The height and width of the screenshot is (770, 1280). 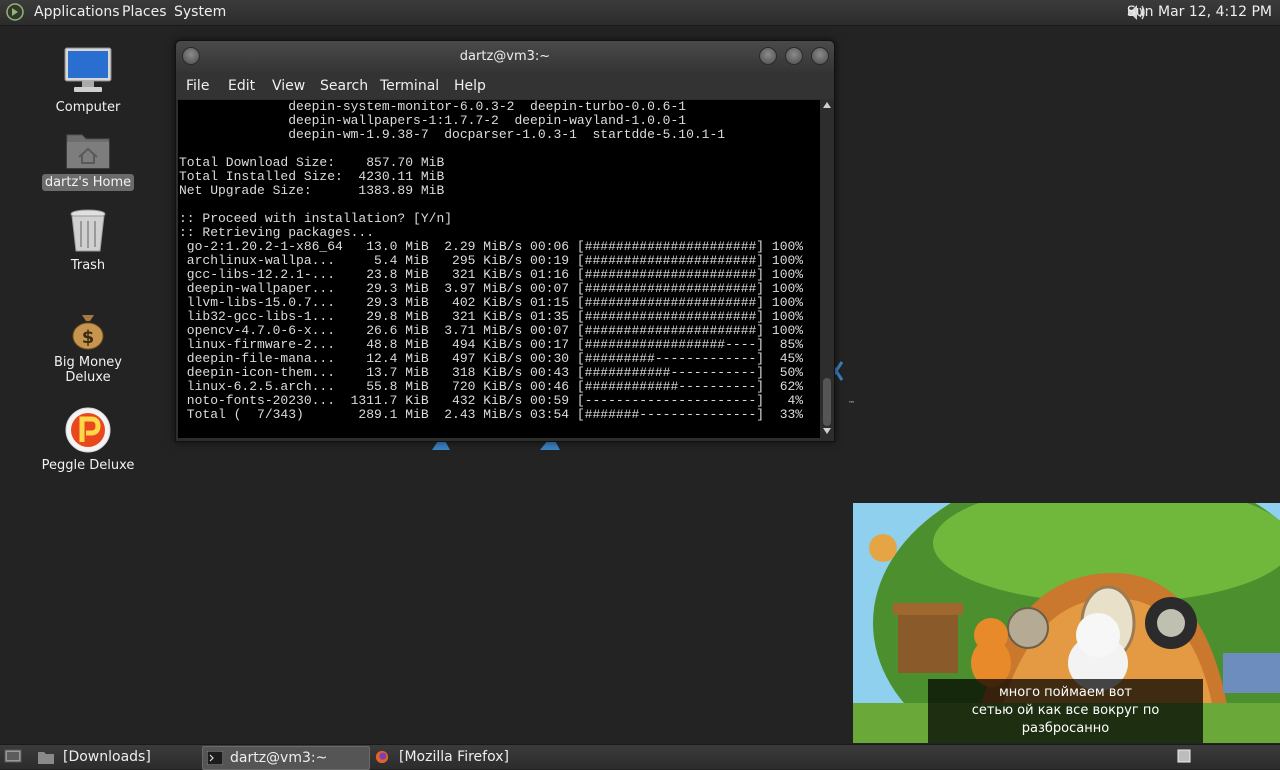 What do you see at coordinates (1184, 756) in the screenshot?
I see `workspace-switcher-icon` at bounding box center [1184, 756].